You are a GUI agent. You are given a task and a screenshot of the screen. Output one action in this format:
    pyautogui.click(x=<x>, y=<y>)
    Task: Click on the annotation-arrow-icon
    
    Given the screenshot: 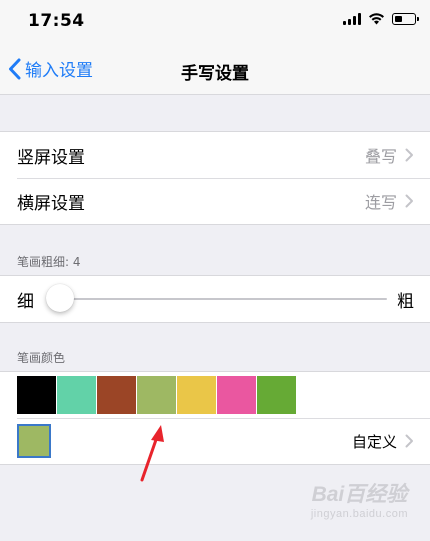 What is the action you would take?
    pyautogui.click(x=152, y=453)
    